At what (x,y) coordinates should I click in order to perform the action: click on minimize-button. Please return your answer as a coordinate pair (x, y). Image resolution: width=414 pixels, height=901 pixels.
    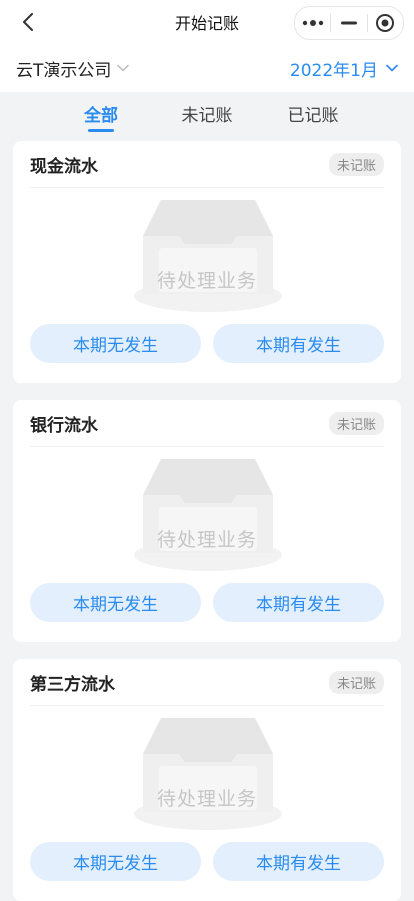
    Looking at the image, I should click on (348, 23).